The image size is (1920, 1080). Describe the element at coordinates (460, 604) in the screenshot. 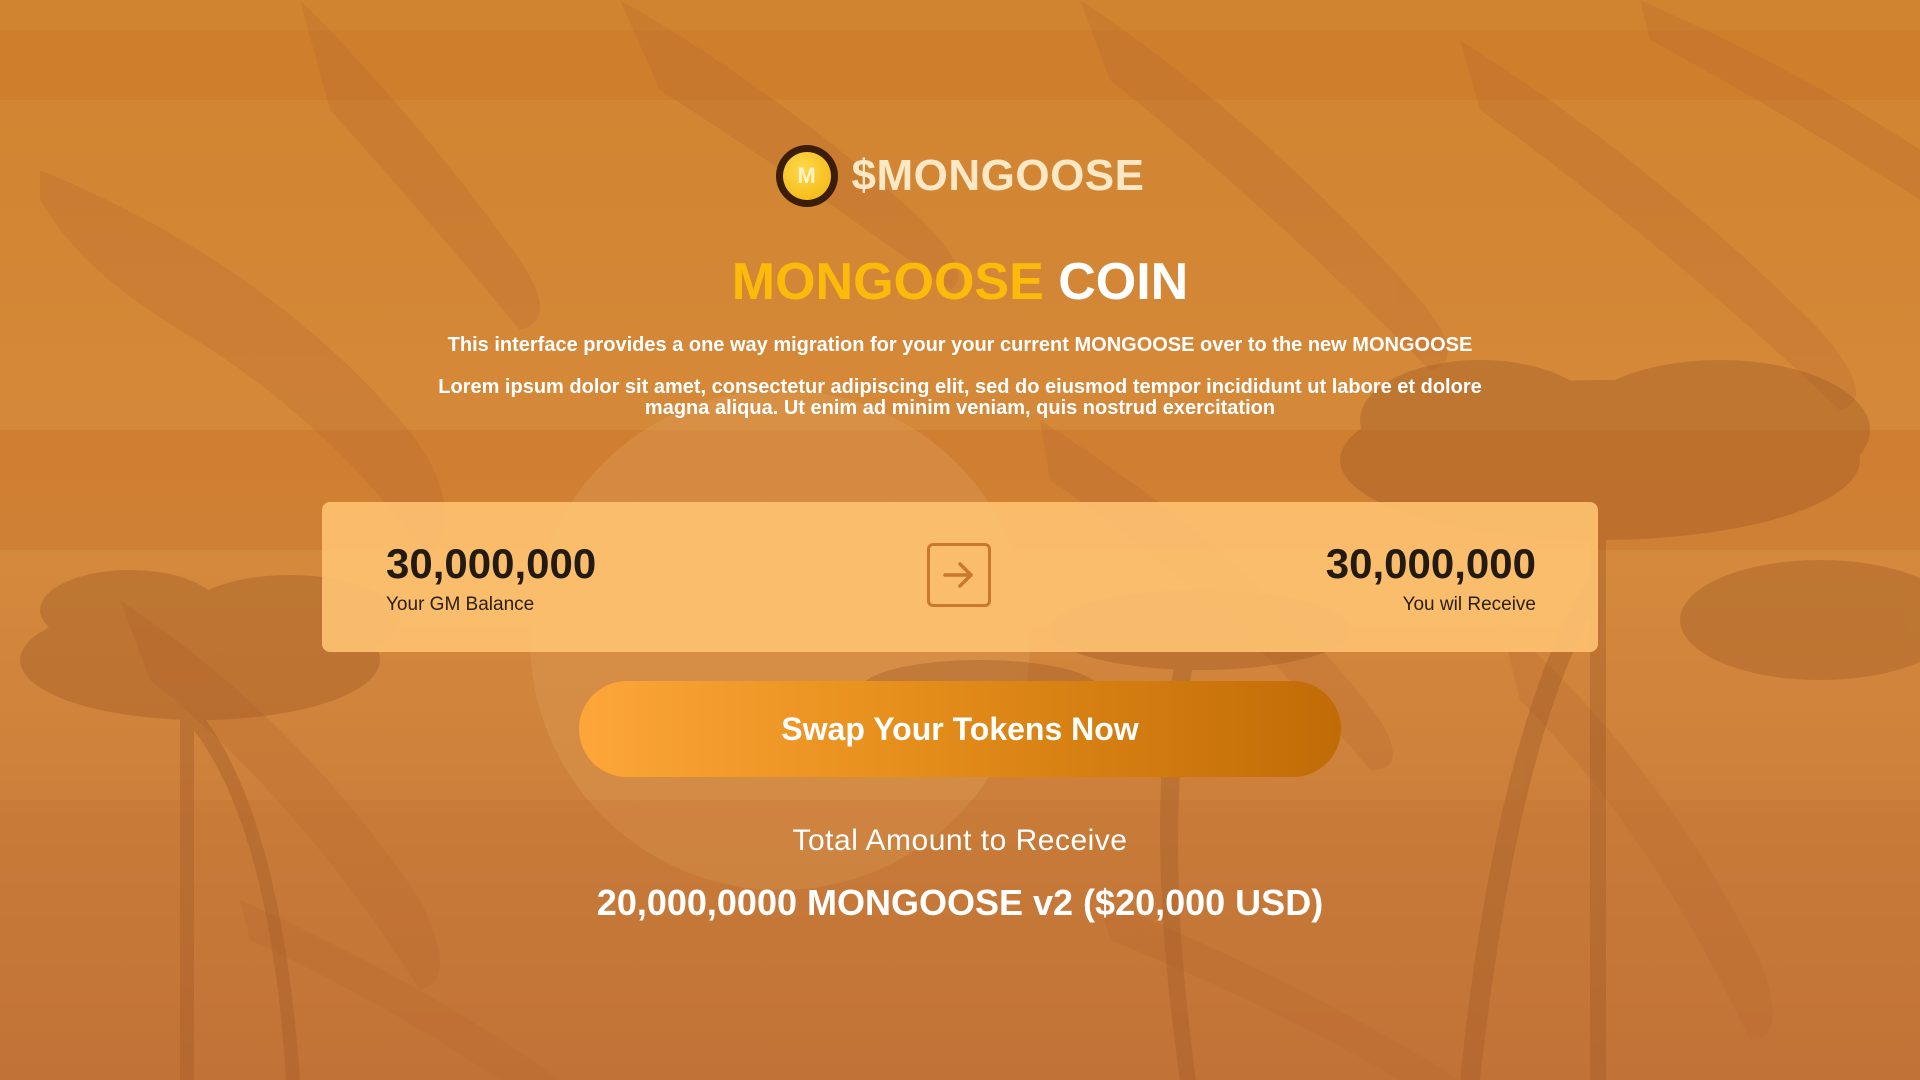

I see `balance-label: Your GM Balance` at that location.